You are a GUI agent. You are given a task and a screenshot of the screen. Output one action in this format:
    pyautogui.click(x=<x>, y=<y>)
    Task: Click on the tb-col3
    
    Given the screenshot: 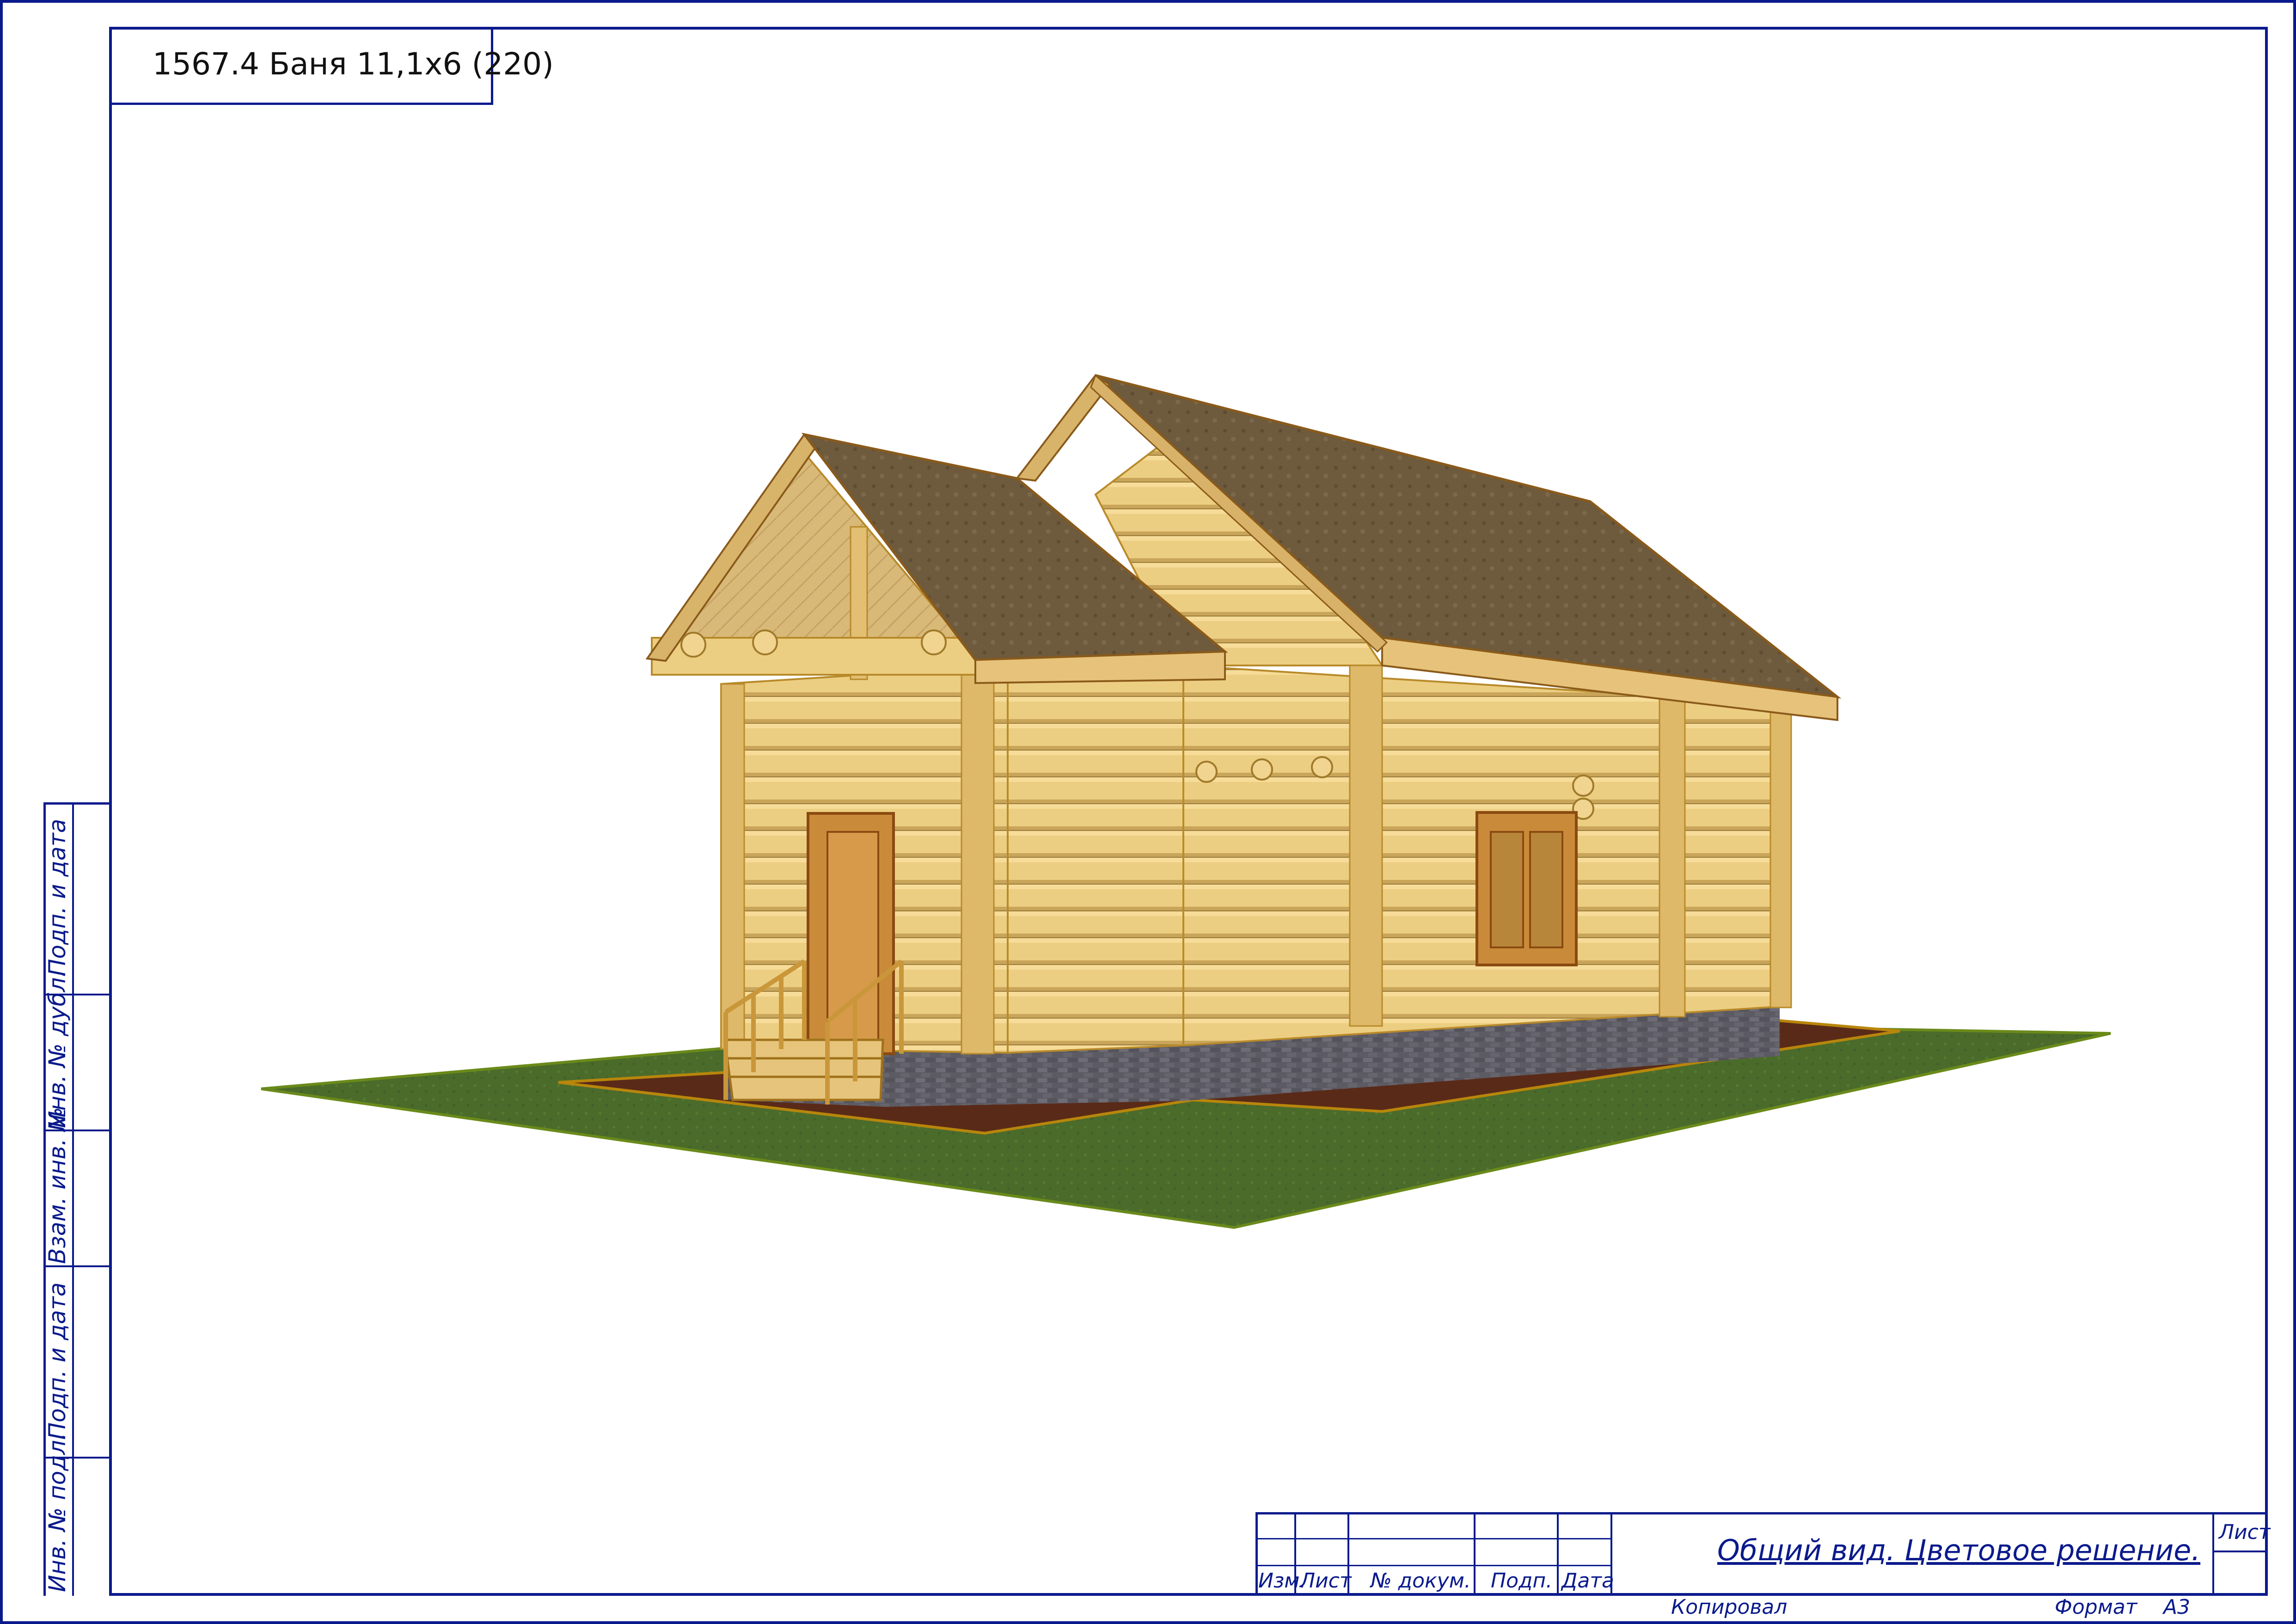 What is the action you would take?
    pyautogui.click(x=1475, y=1554)
    